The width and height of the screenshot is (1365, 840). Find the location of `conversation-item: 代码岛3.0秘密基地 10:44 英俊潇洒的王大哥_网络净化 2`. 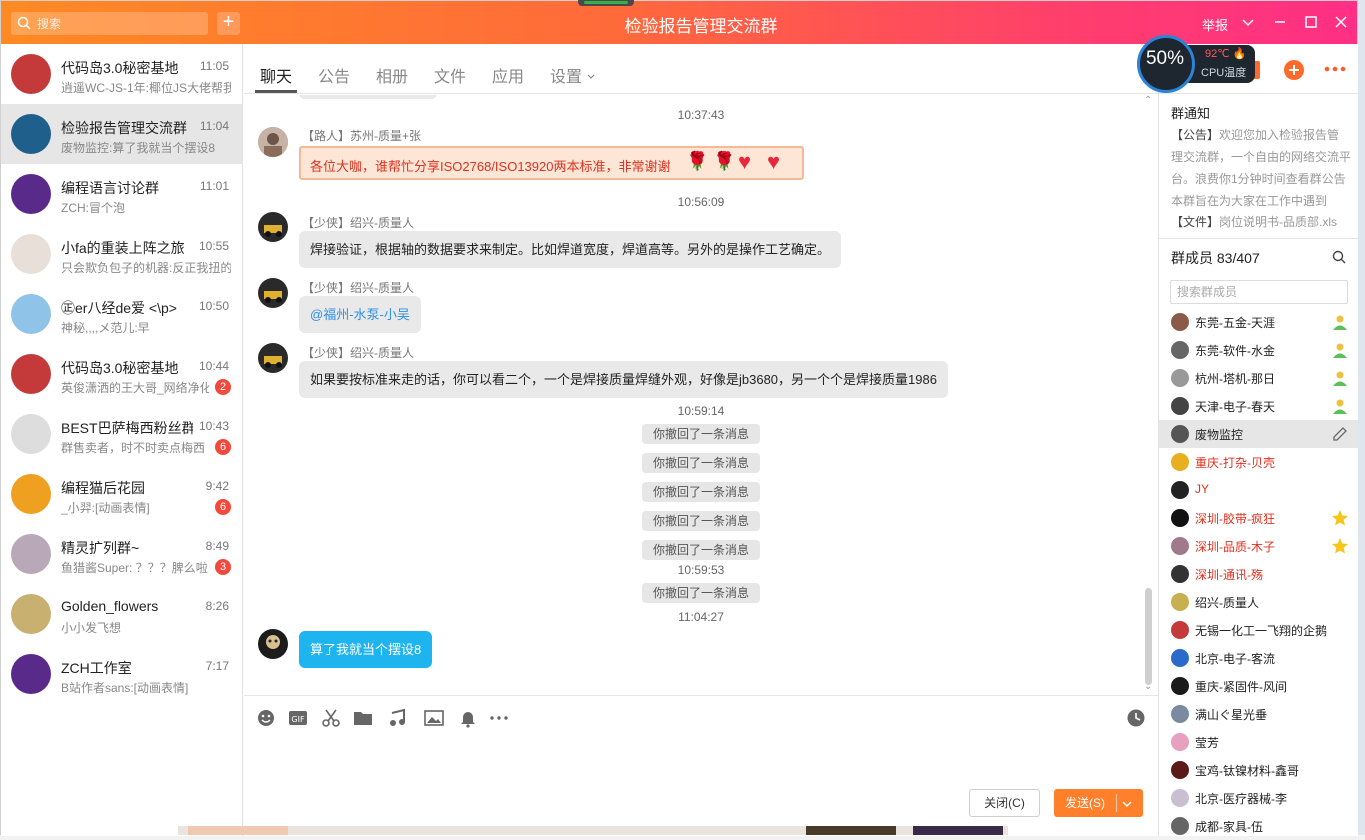

conversation-item: 代码岛3.0秘密基地 10:44 英俊潇洒的王大哥_网络净化 2 is located at coordinates (122, 374).